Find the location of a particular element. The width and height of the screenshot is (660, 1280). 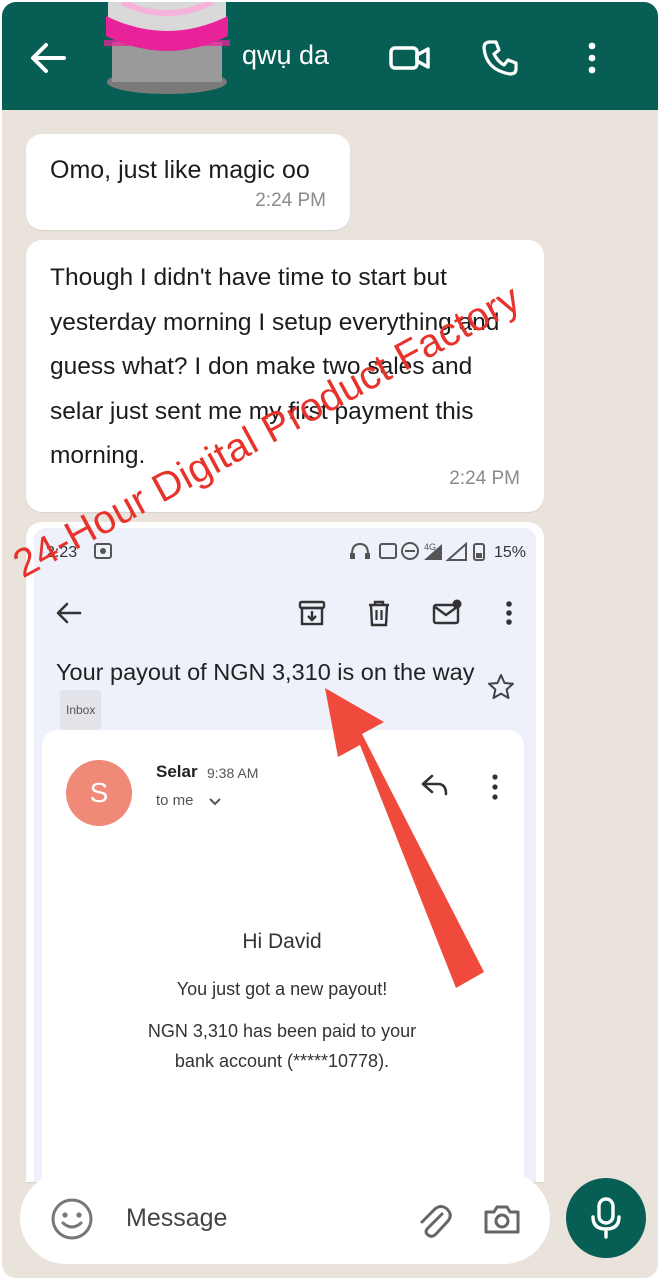

svg-text: 4G is located at coordinates (430, 547).